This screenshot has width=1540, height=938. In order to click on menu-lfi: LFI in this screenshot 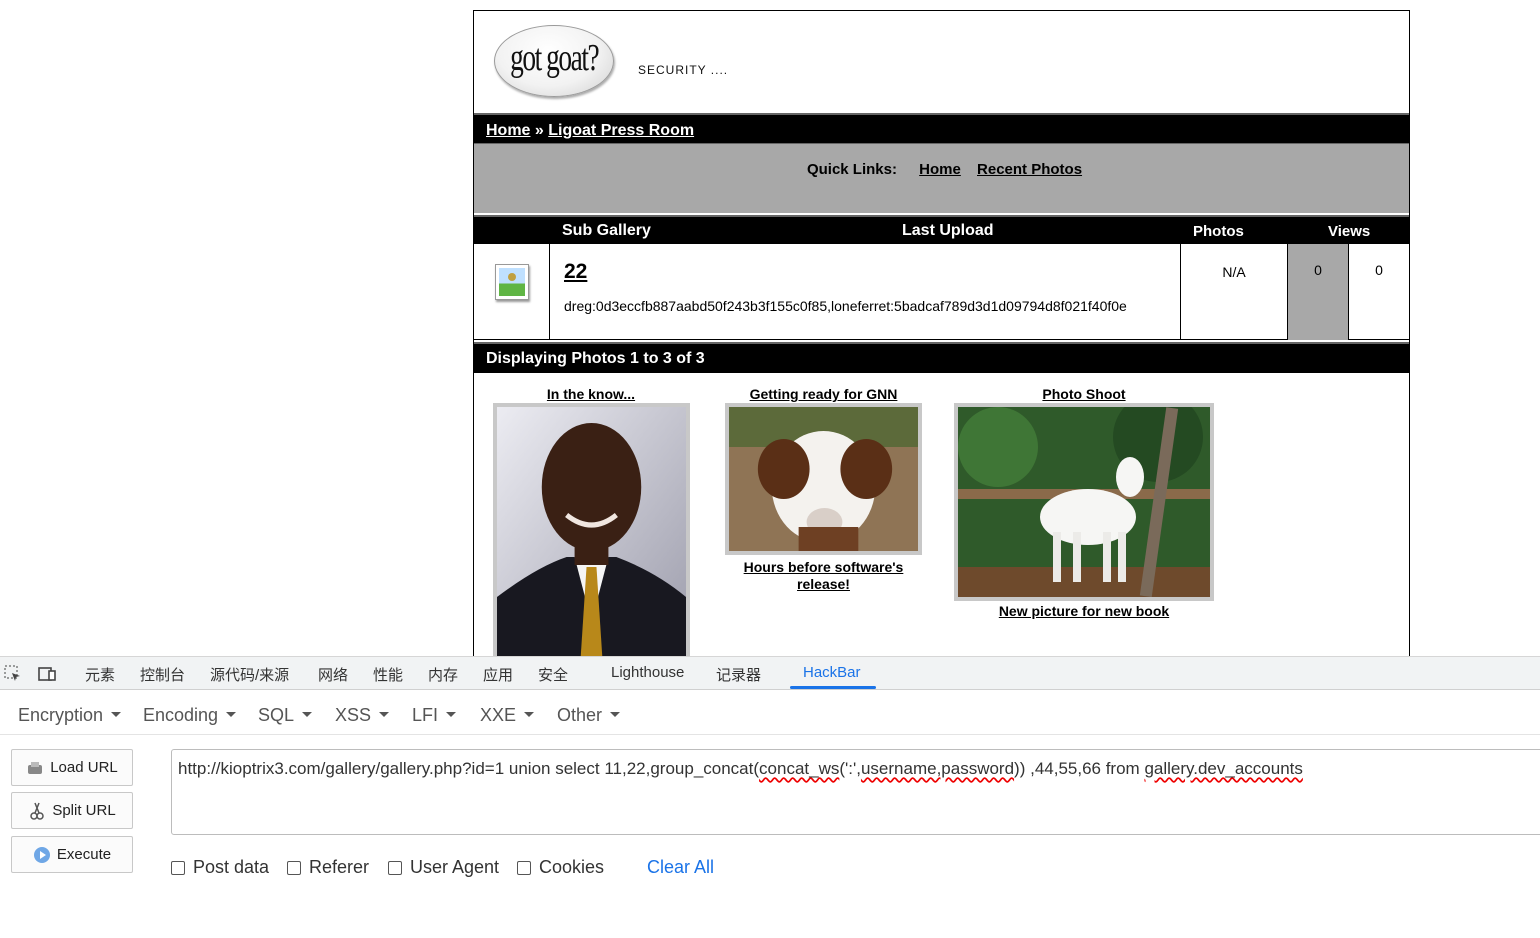, I will do `click(434, 715)`.